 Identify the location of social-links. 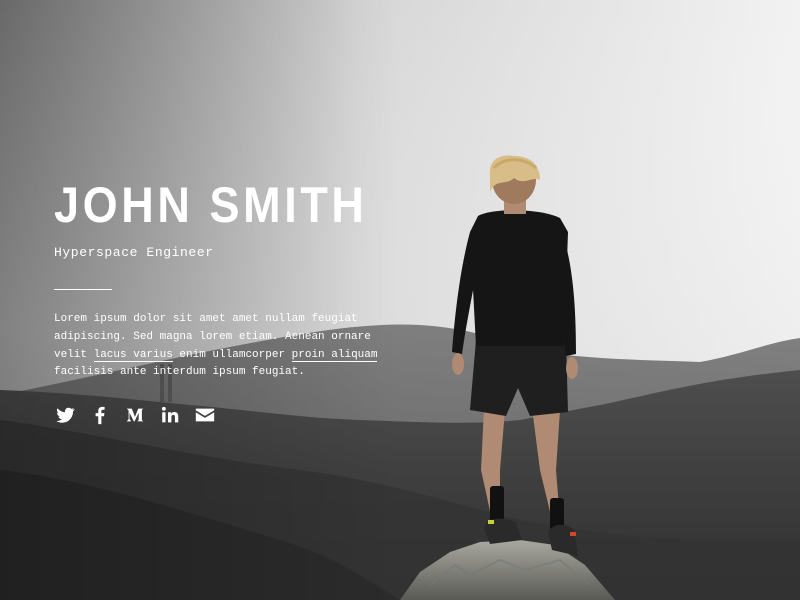
(141, 415).